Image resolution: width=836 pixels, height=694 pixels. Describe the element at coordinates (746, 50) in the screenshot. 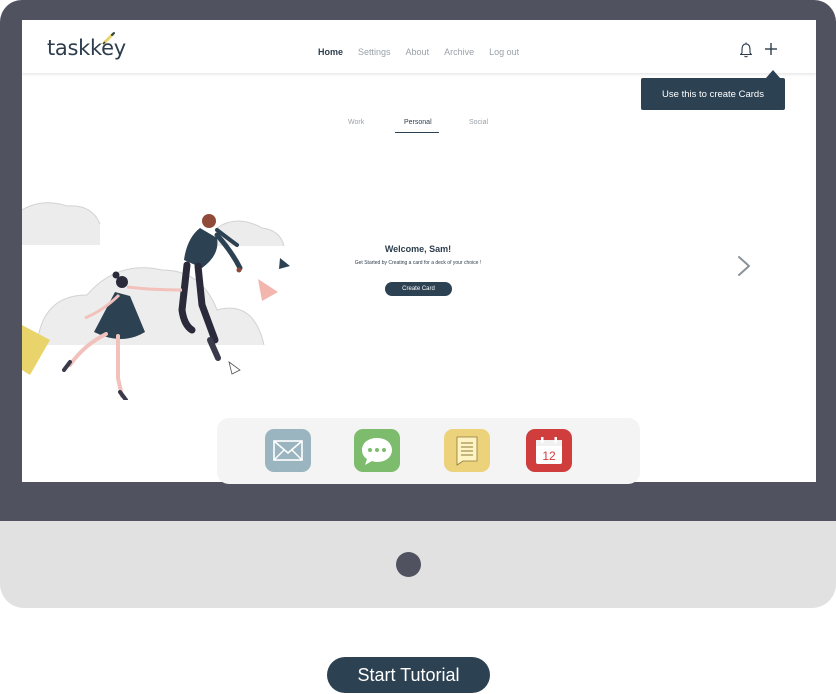

I see `bell-icon` at that location.